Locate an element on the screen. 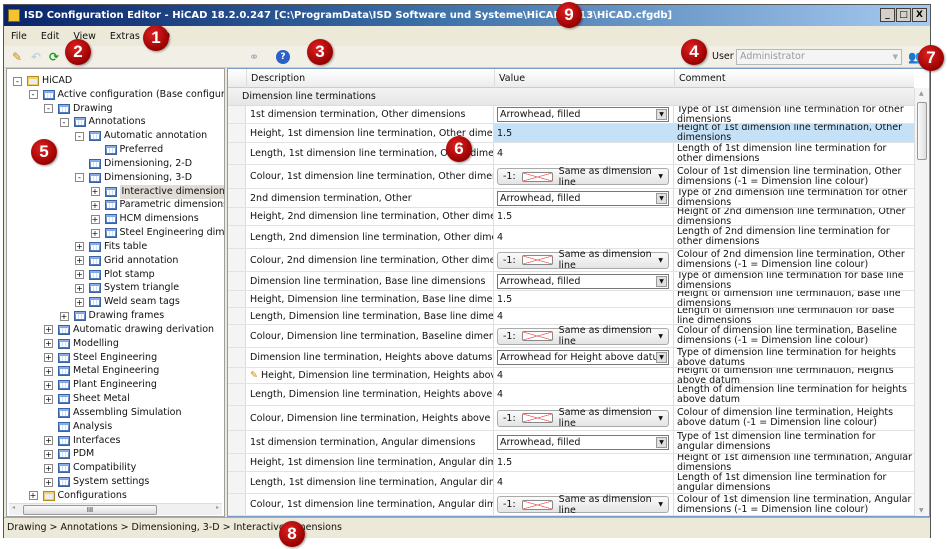 The height and width of the screenshot is (549, 947). tree-node: - HiCAD is located at coordinates (42, 81).